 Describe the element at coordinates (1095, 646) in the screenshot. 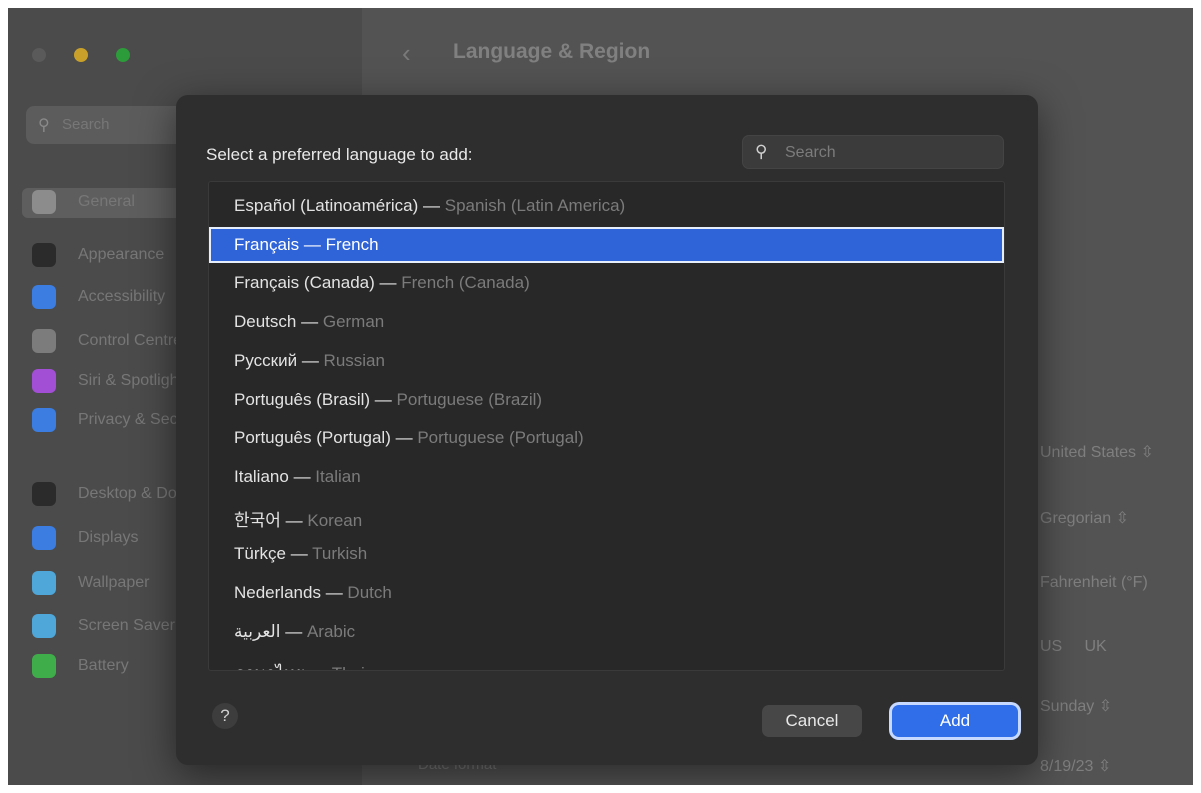

I see `measurement-uk: UK` at that location.